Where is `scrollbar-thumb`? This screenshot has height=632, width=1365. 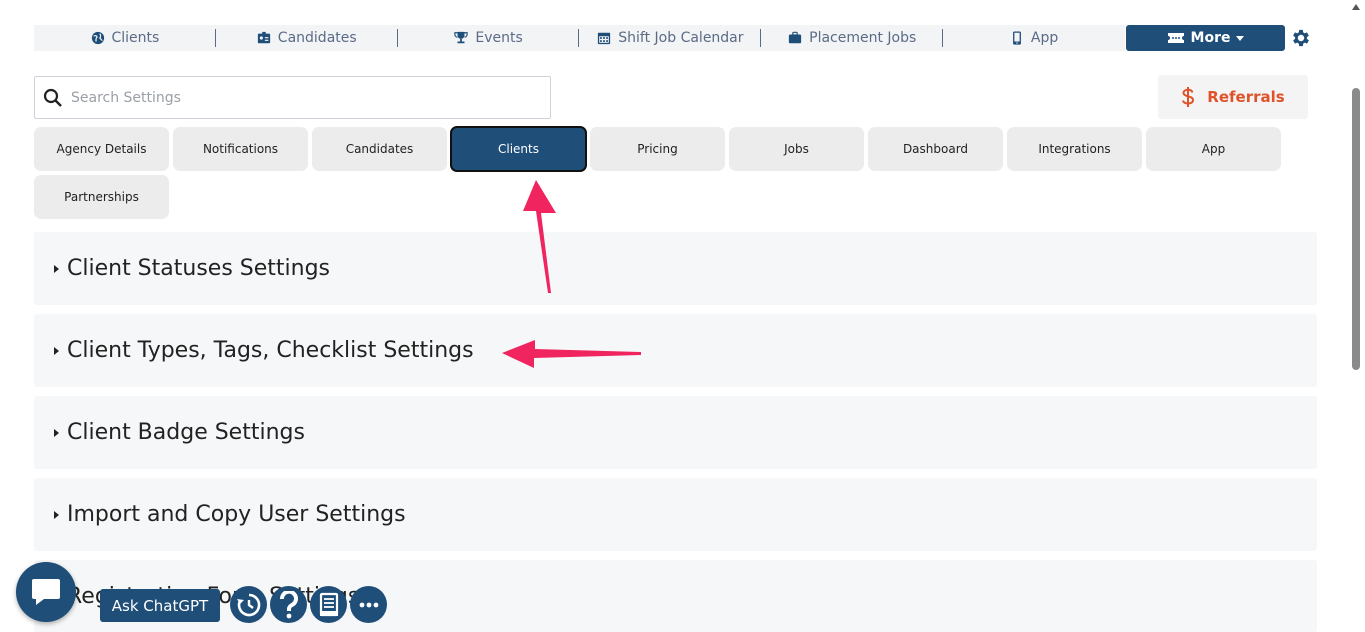 scrollbar-thumb is located at coordinates (1356, 229).